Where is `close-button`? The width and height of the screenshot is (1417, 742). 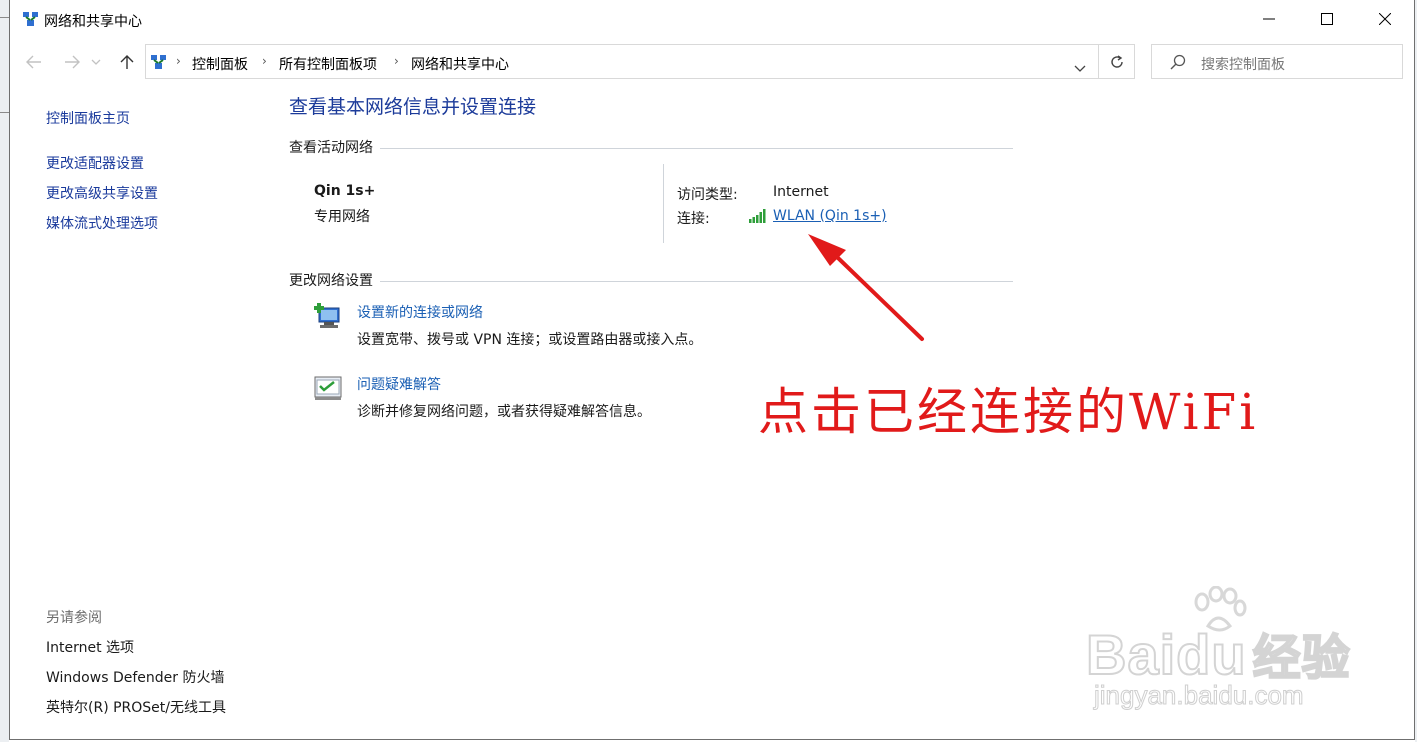
close-button is located at coordinates (1385, 19).